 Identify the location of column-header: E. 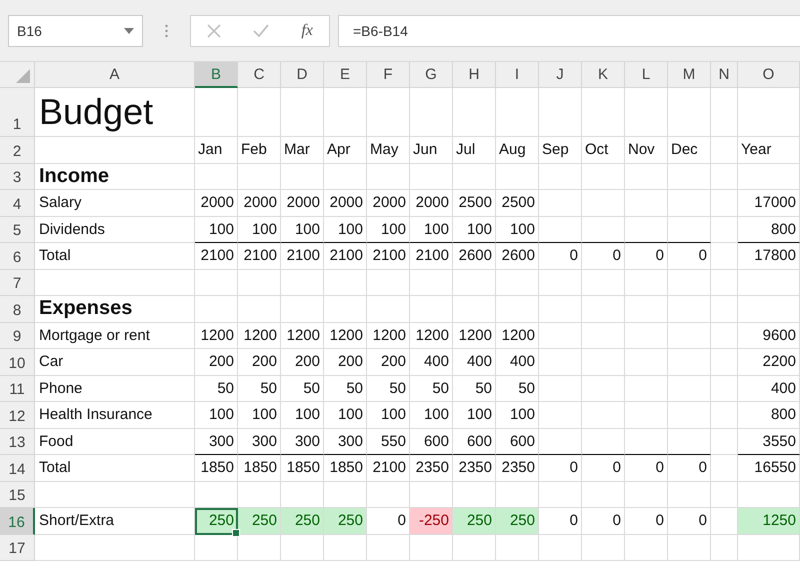
(345, 75).